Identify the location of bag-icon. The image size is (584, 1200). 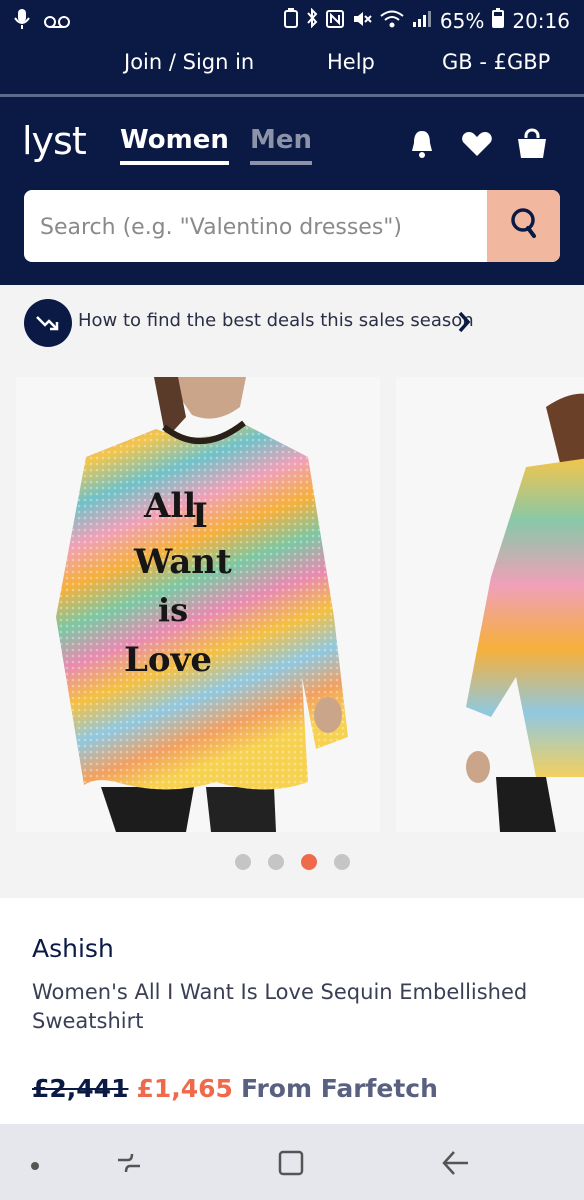
(532, 144).